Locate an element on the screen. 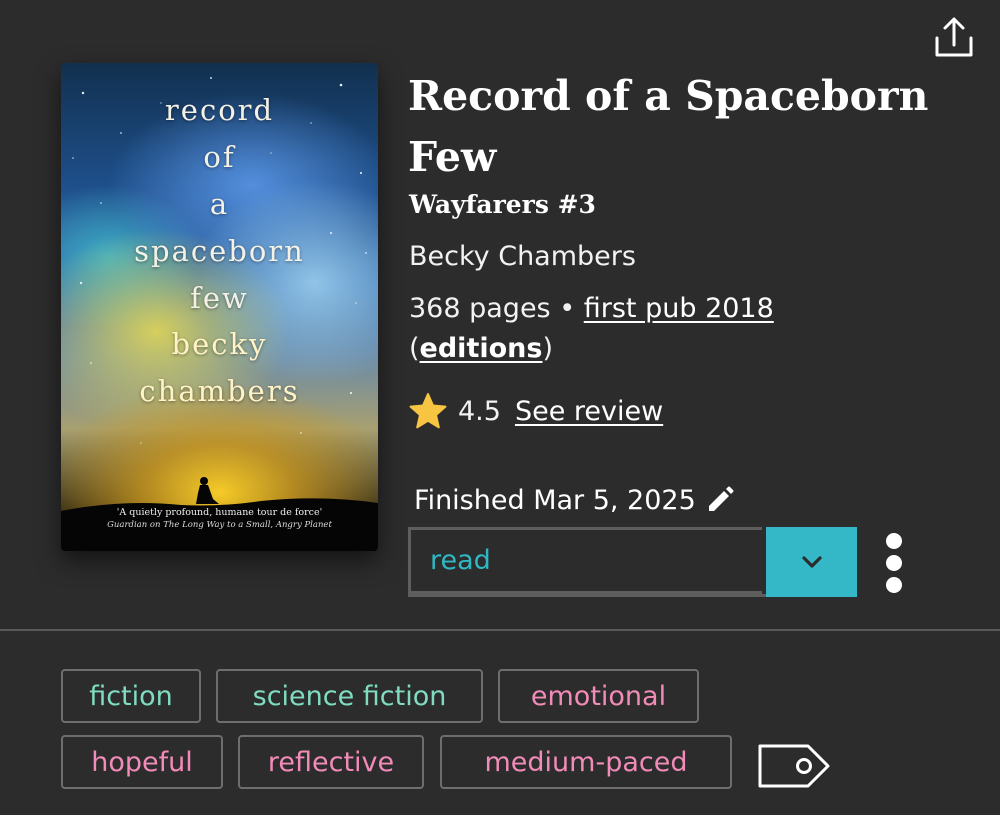  see-review-link: See review is located at coordinates (589, 411).